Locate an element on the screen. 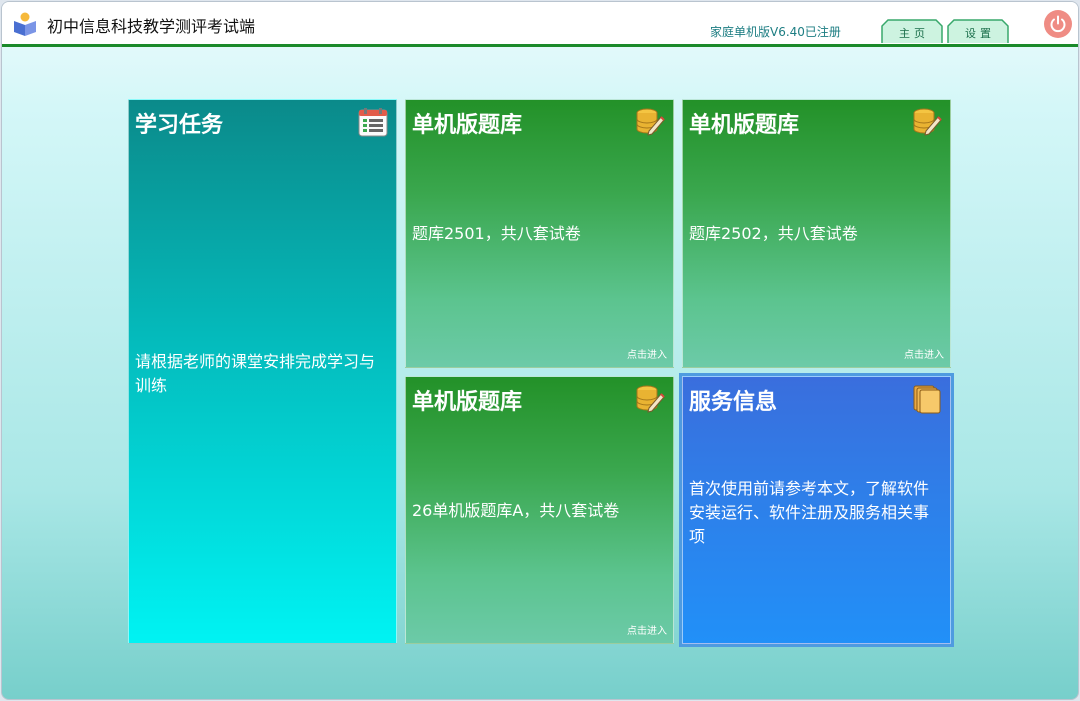  tile-question-bank-2501: 单机版题库 题库2501，共八套试卷 点击进入 is located at coordinates (539, 233).